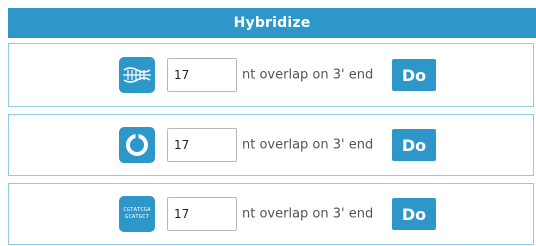  What do you see at coordinates (137, 217) in the screenshot?
I see `sequence-icon-line2: GCATGCT` at bounding box center [137, 217].